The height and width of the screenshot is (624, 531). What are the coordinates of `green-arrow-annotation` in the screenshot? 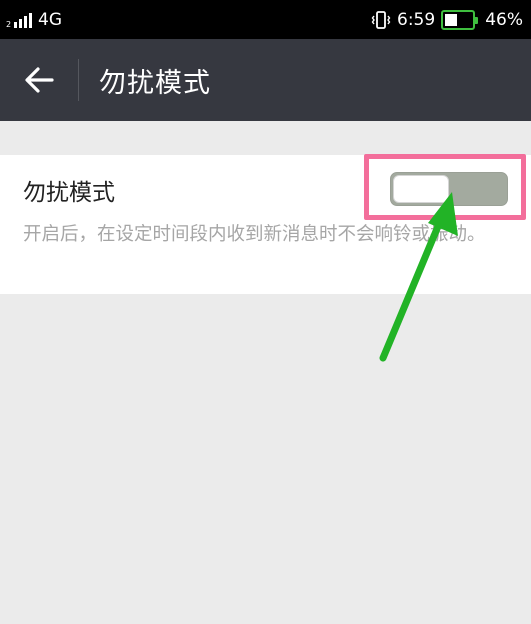 It's located at (418, 277).